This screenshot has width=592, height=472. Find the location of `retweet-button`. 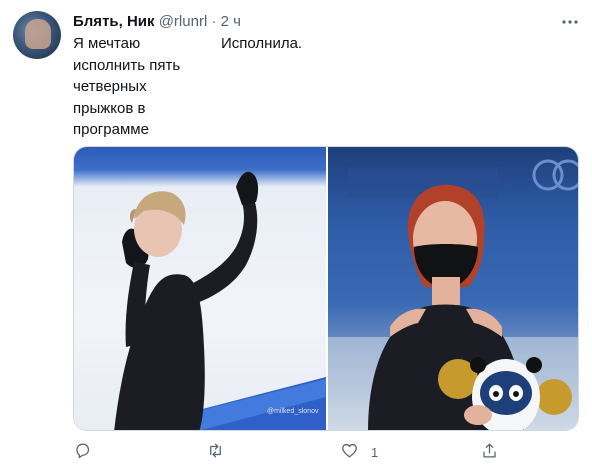

retweet-button is located at coordinates (215, 452).